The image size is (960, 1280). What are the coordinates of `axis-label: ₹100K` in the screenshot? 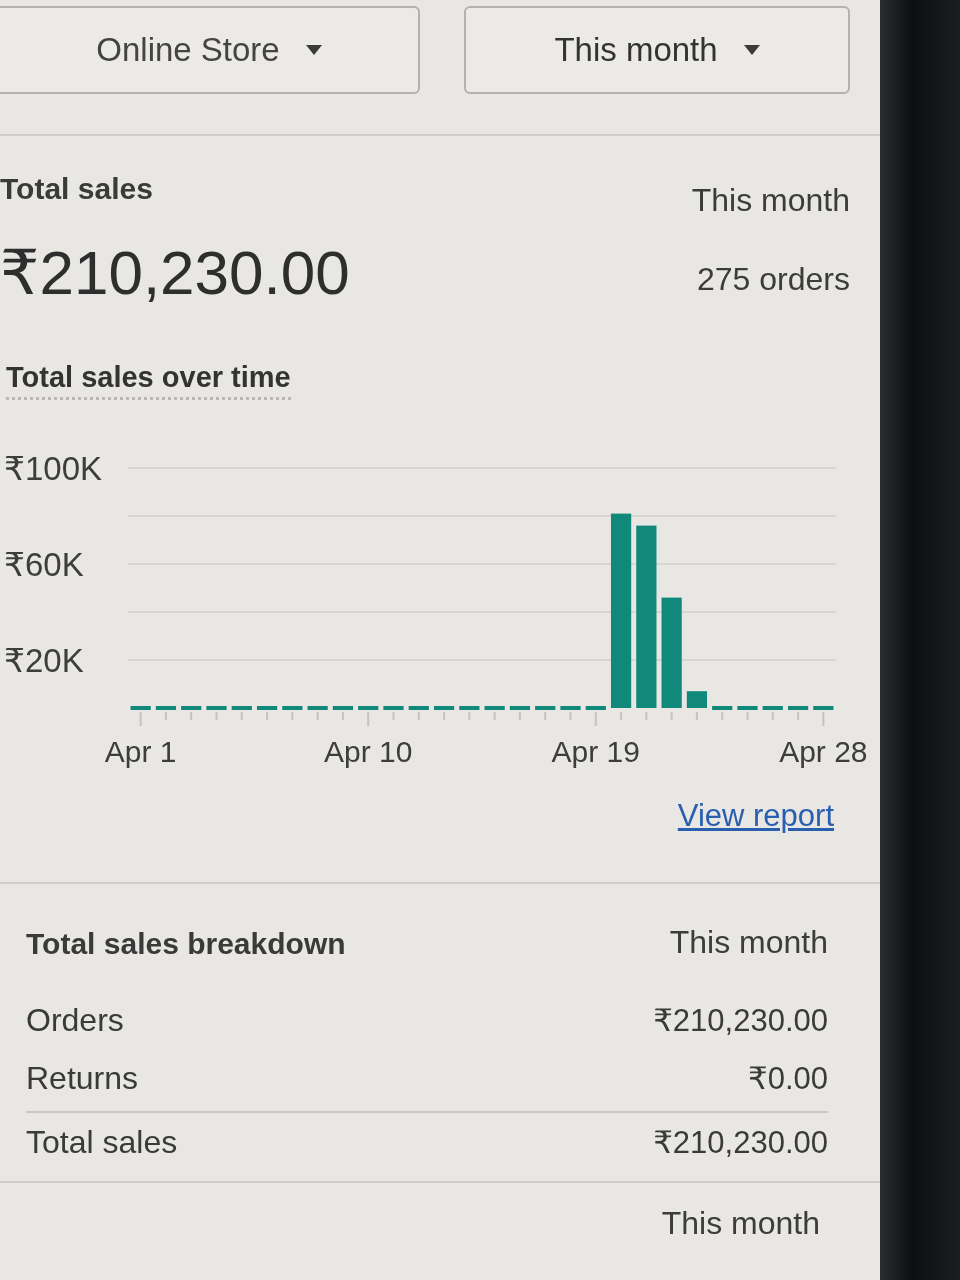 It's located at (53, 468).